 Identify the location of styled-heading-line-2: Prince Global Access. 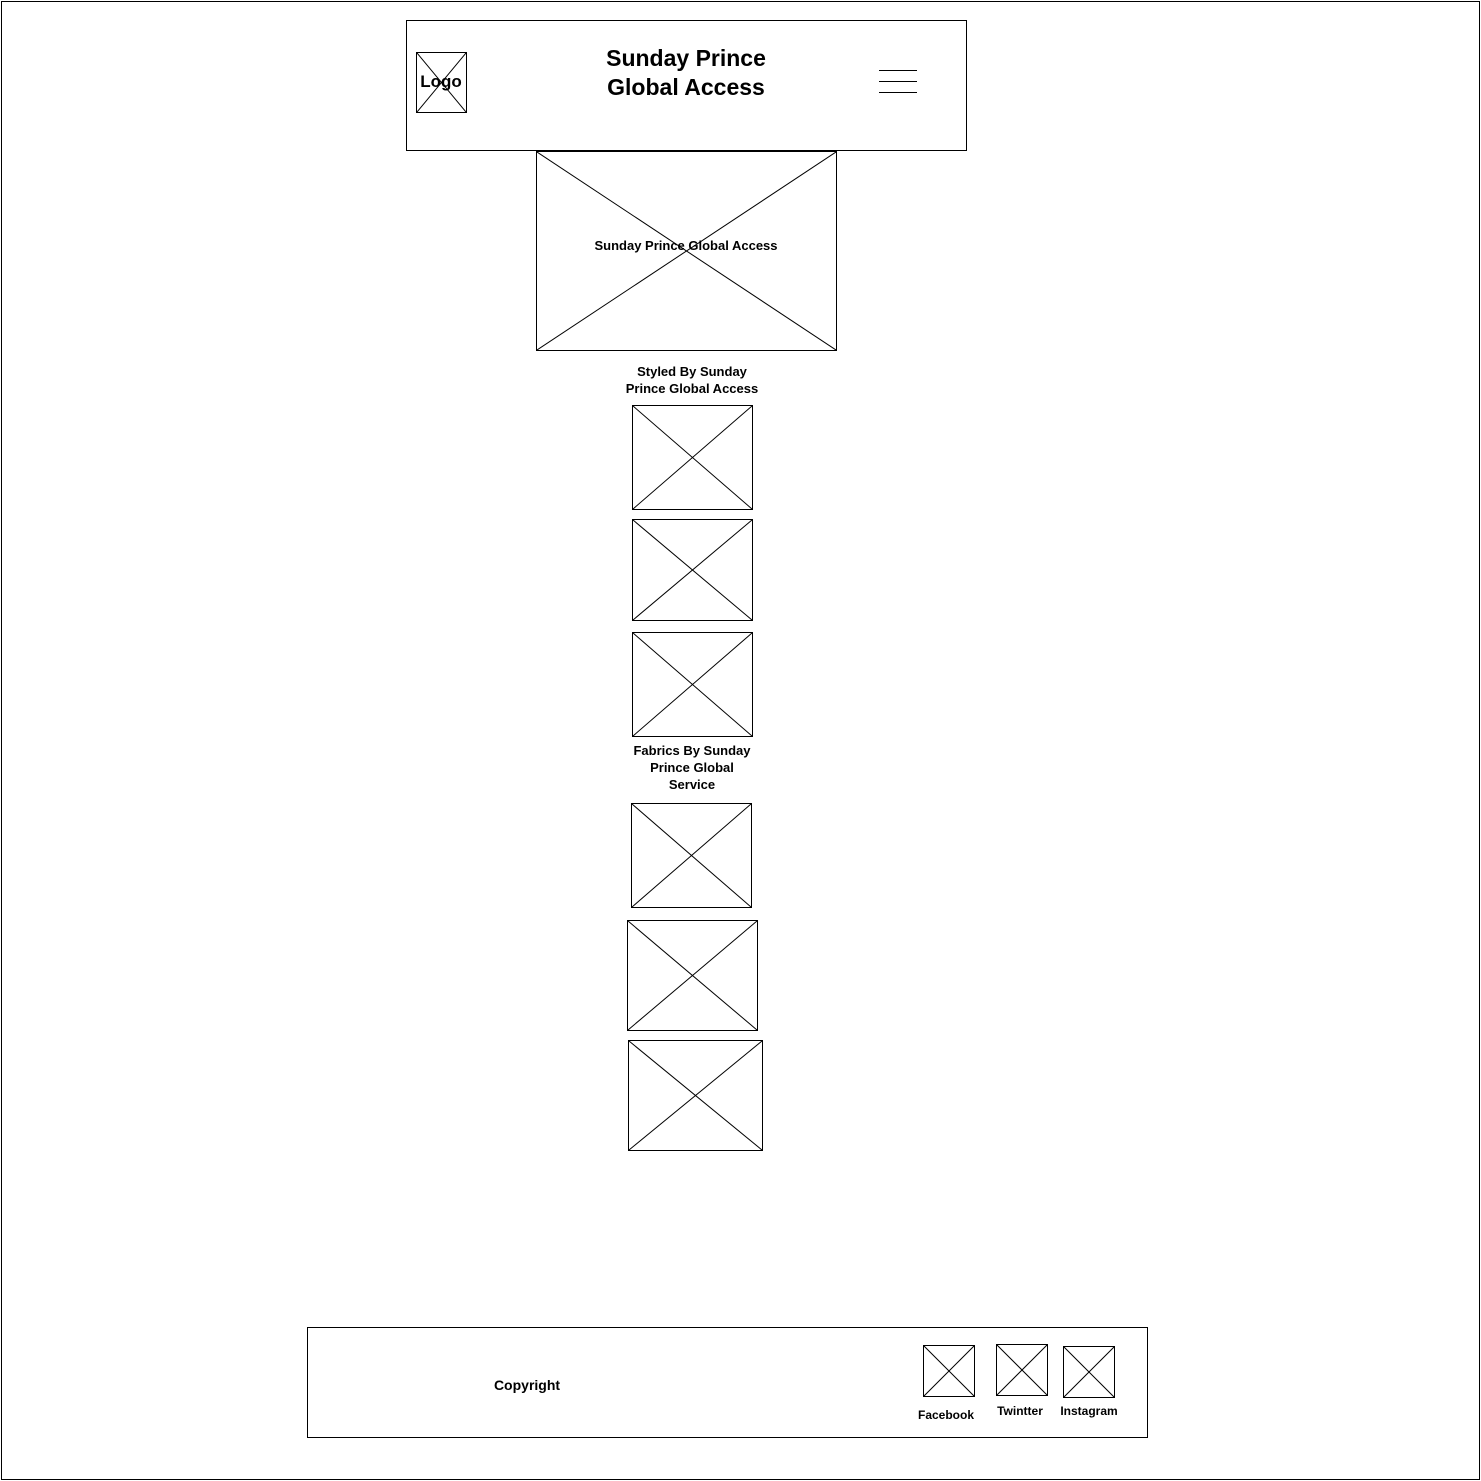
(692, 388).